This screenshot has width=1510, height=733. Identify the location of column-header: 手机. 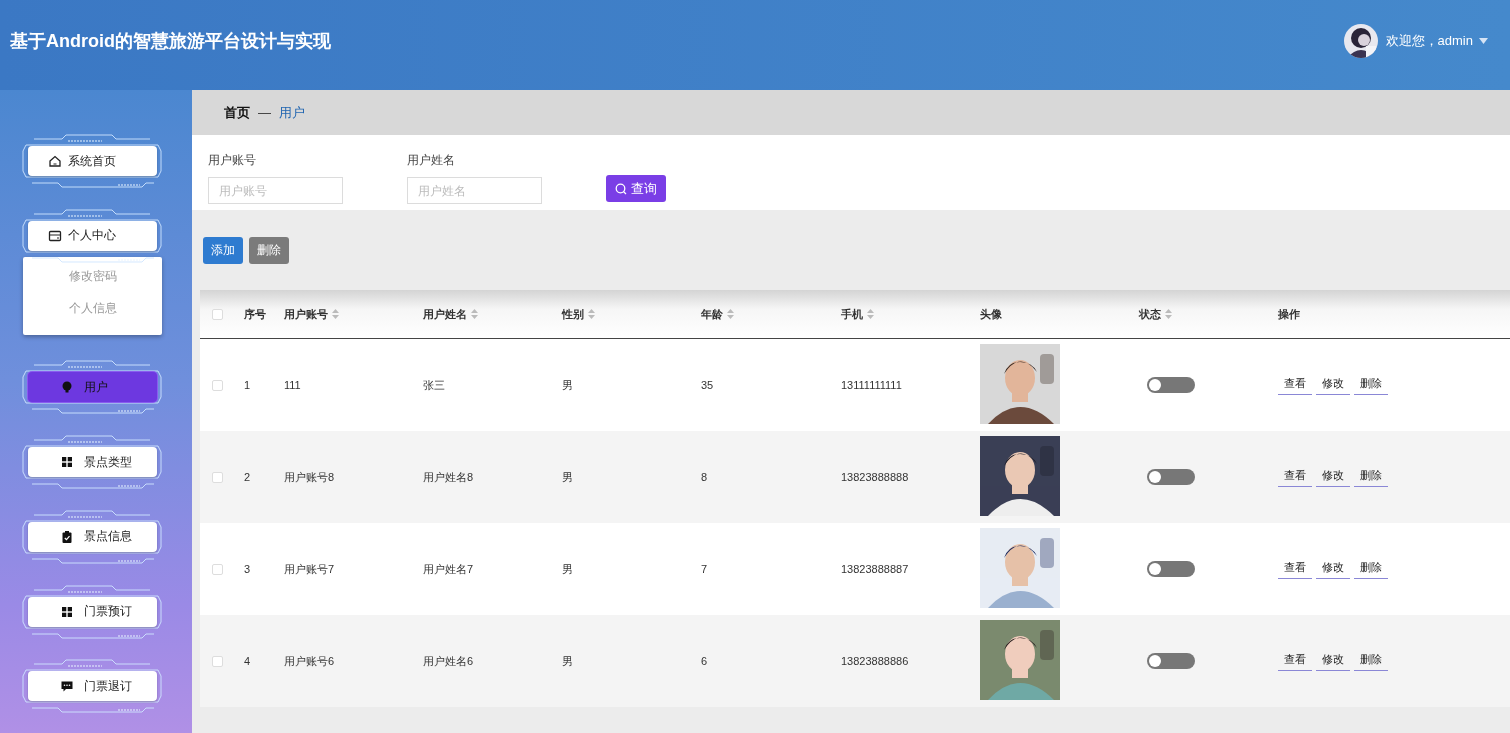
(852, 314).